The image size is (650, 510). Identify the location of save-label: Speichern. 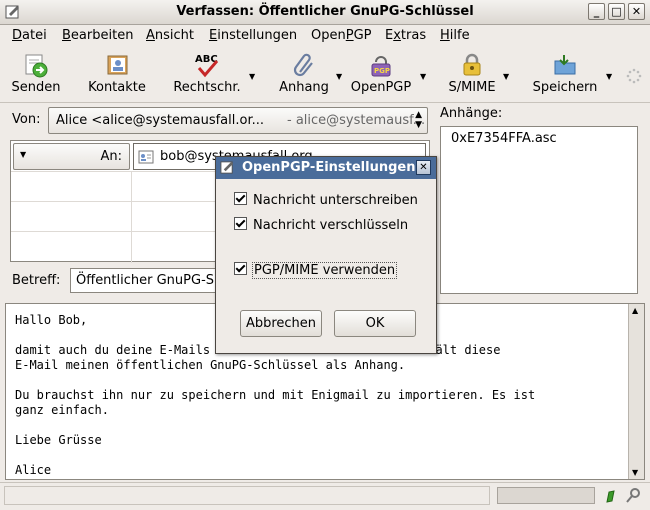
(565, 87).